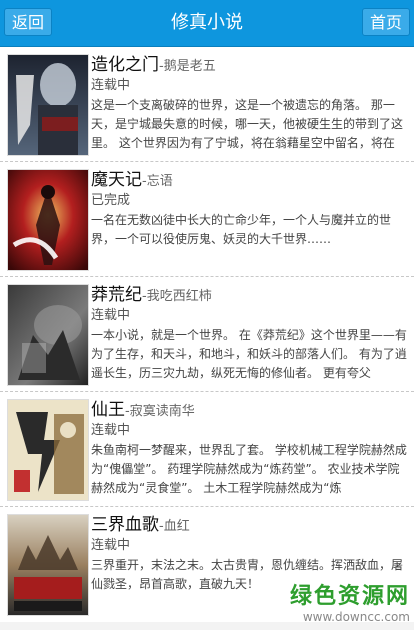 The width and height of the screenshot is (414, 630). I want to click on book-title: 三界血歌, so click(125, 525).